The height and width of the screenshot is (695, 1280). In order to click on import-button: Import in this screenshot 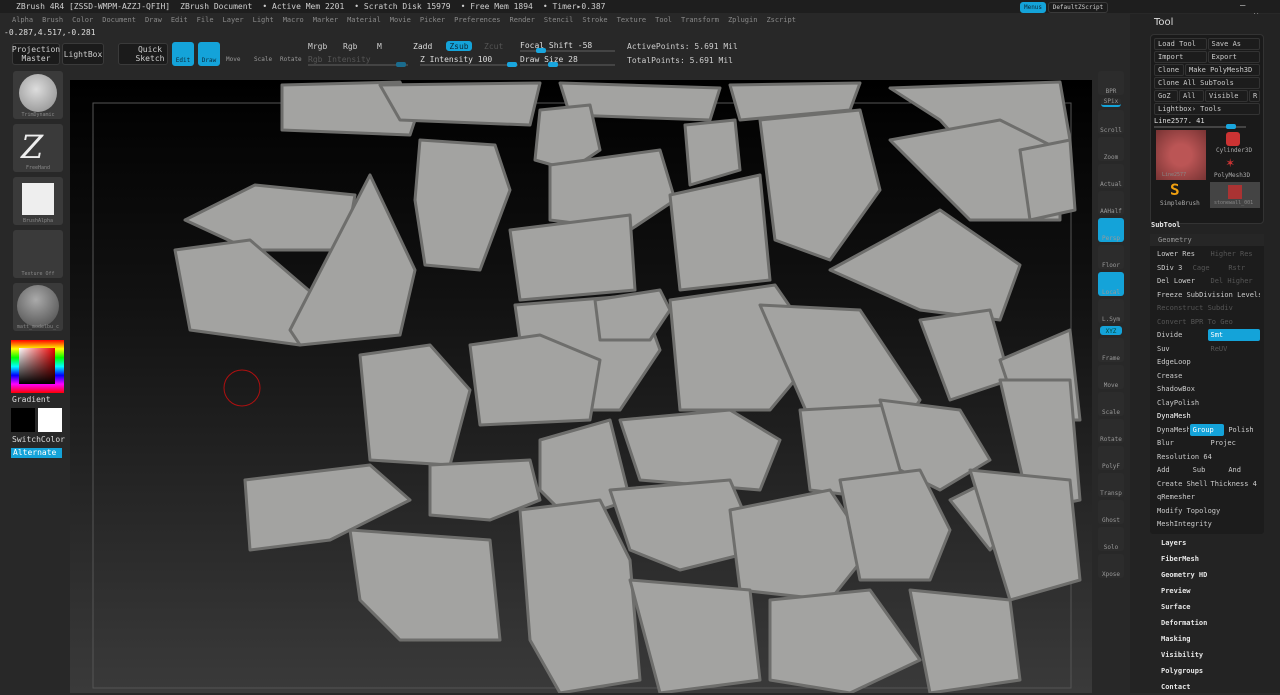, I will do `click(1180, 57)`.